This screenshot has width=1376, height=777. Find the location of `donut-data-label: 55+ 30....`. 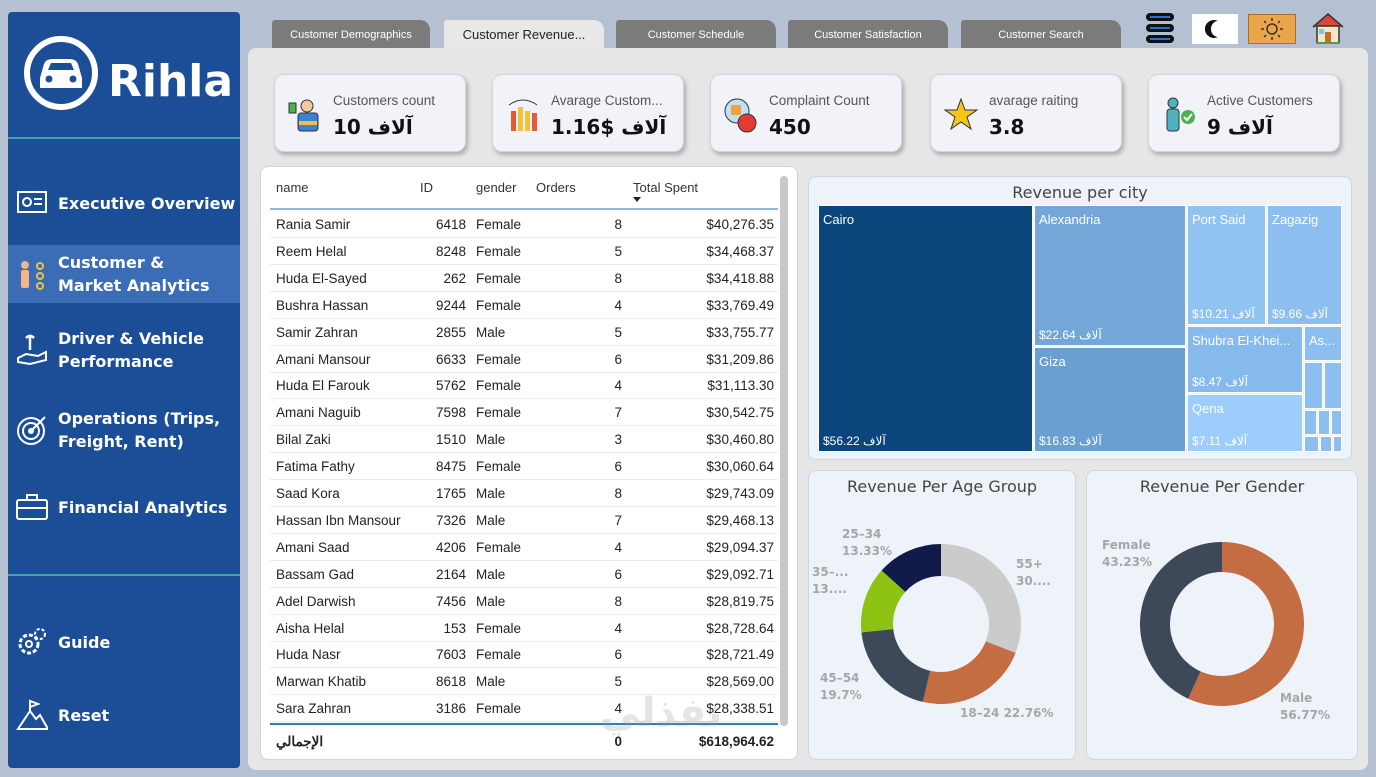

donut-data-label: 55+ 30.... is located at coordinates (1033, 573).